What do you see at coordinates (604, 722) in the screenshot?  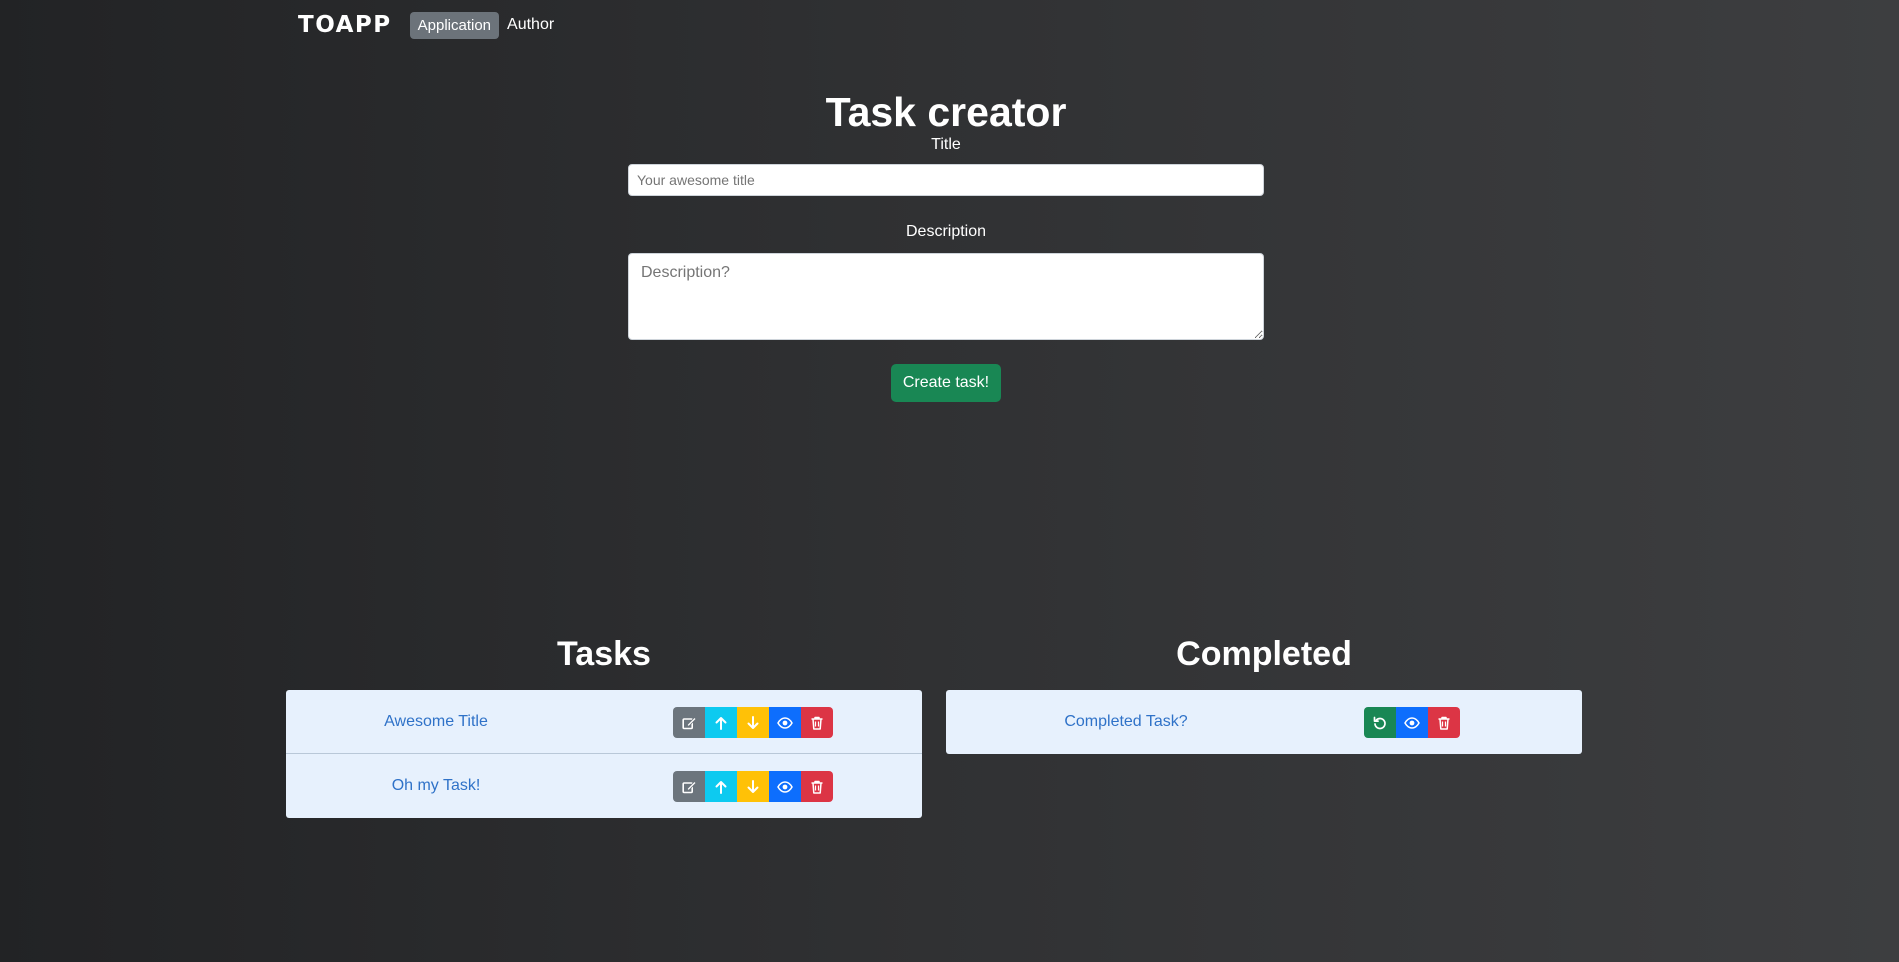 I see `task-row: Awesome Title` at bounding box center [604, 722].